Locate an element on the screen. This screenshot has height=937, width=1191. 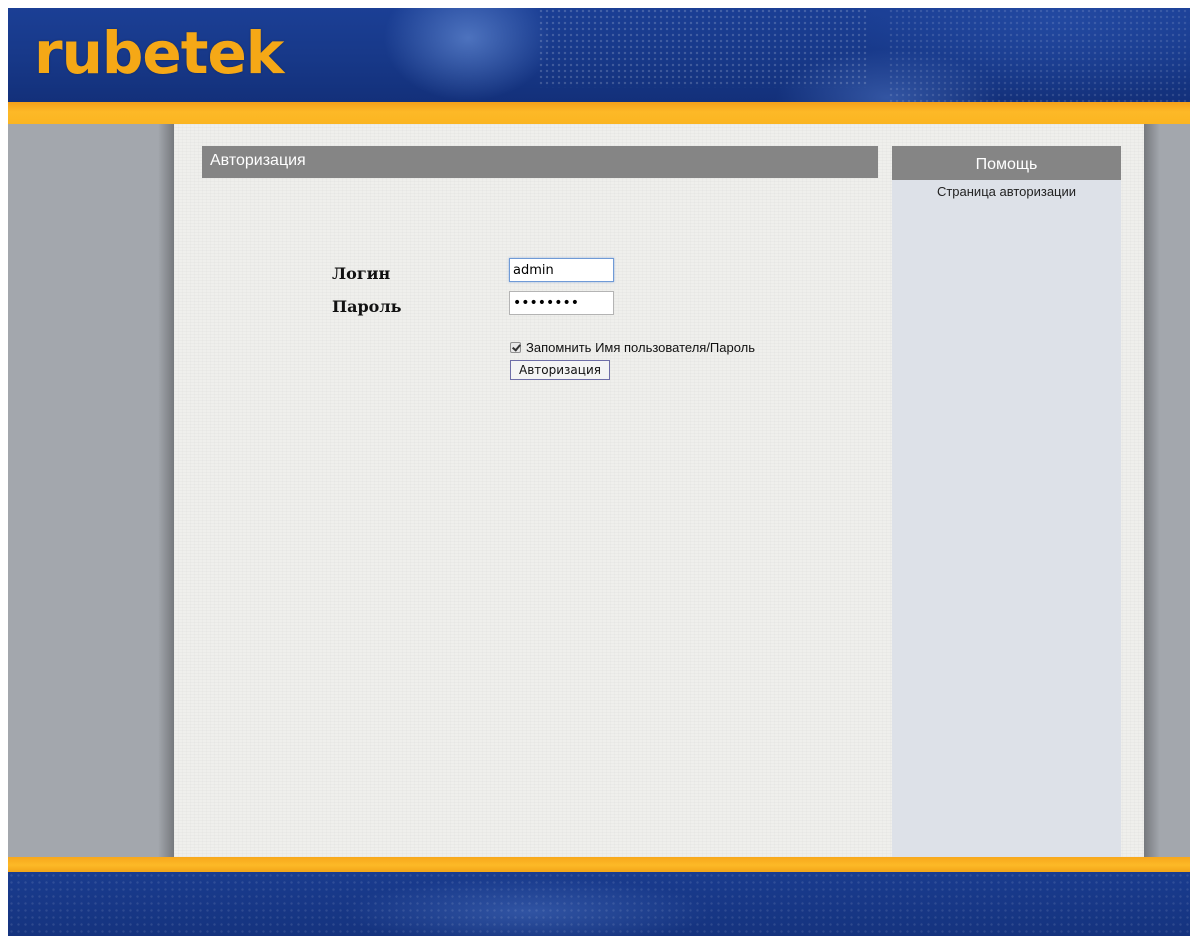
footer-pattern is located at coordinates (599, 904).